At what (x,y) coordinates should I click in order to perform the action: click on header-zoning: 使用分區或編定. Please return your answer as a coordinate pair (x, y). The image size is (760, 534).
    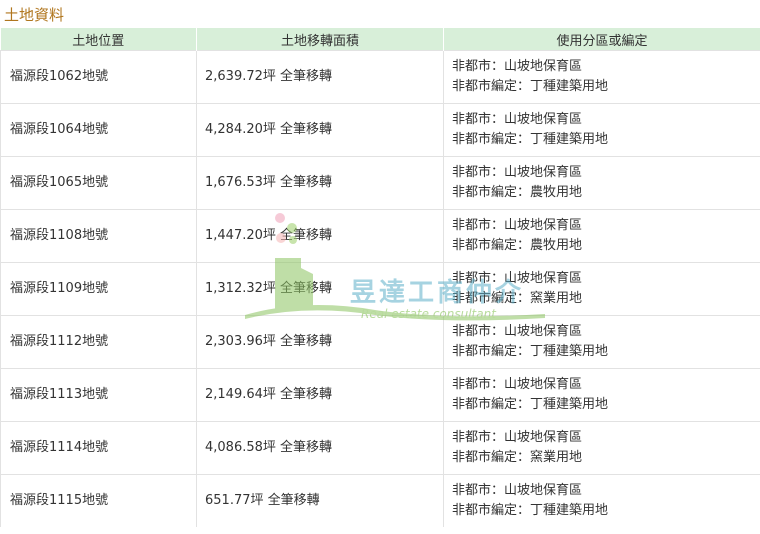
    Looking at the image, I should click on (601, 39).